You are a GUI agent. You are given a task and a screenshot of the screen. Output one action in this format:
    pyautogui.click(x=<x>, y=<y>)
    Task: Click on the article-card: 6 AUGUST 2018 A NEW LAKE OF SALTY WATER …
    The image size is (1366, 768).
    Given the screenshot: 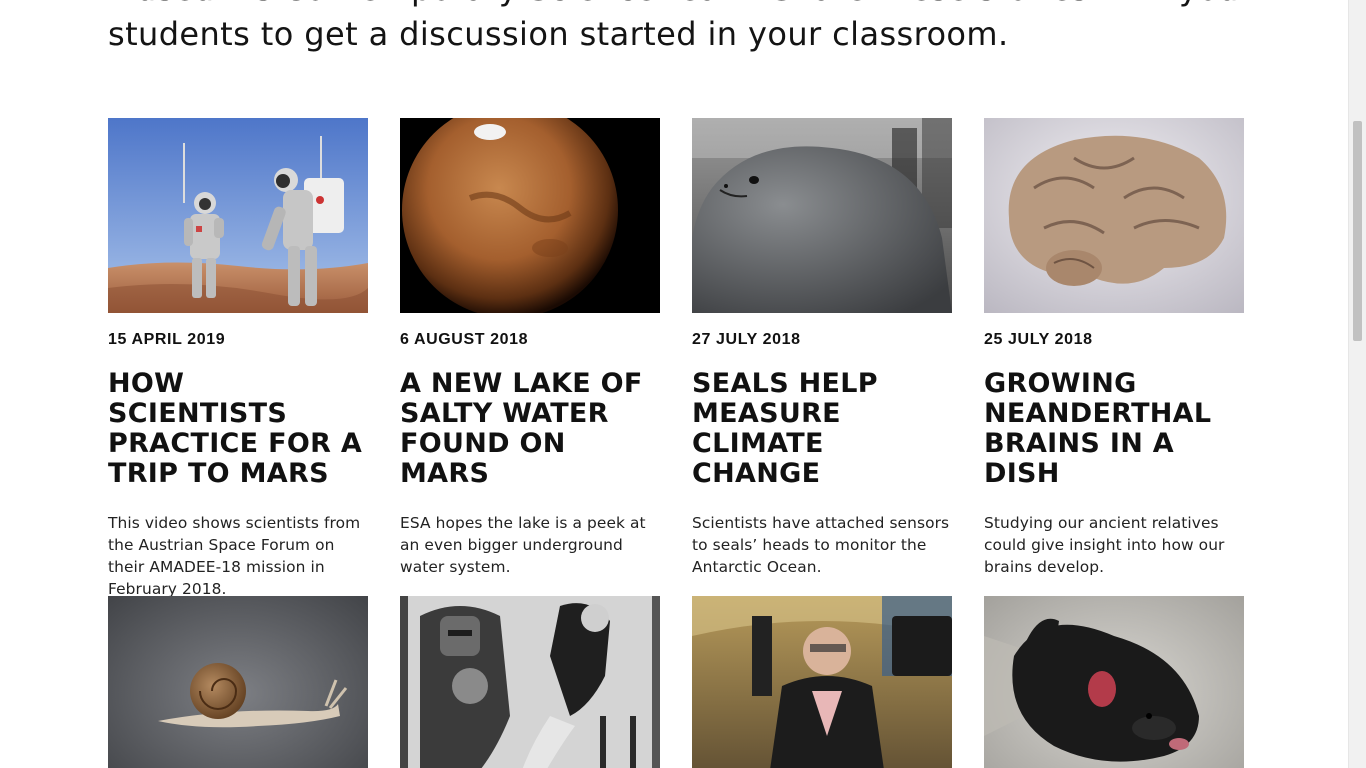 What is the action you would take?
    pyautogui.click(x=530, y=348)
    